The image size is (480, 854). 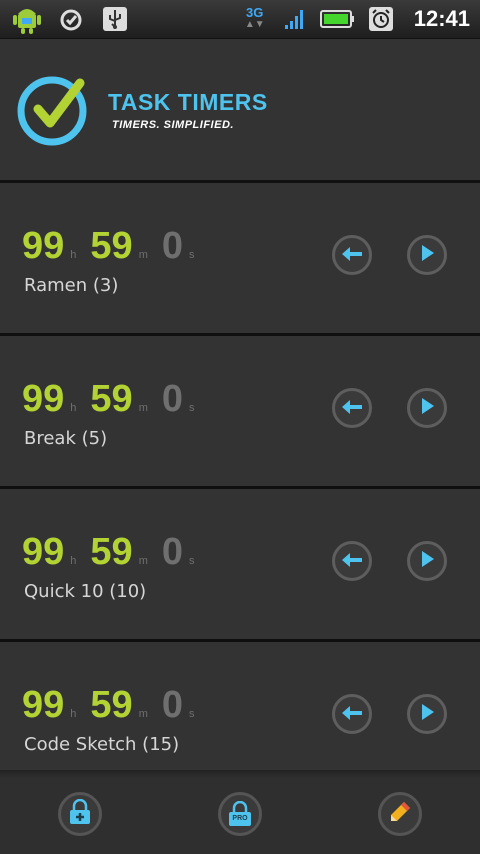 I want to click on add-timer-button, so click(x=80, y=814).